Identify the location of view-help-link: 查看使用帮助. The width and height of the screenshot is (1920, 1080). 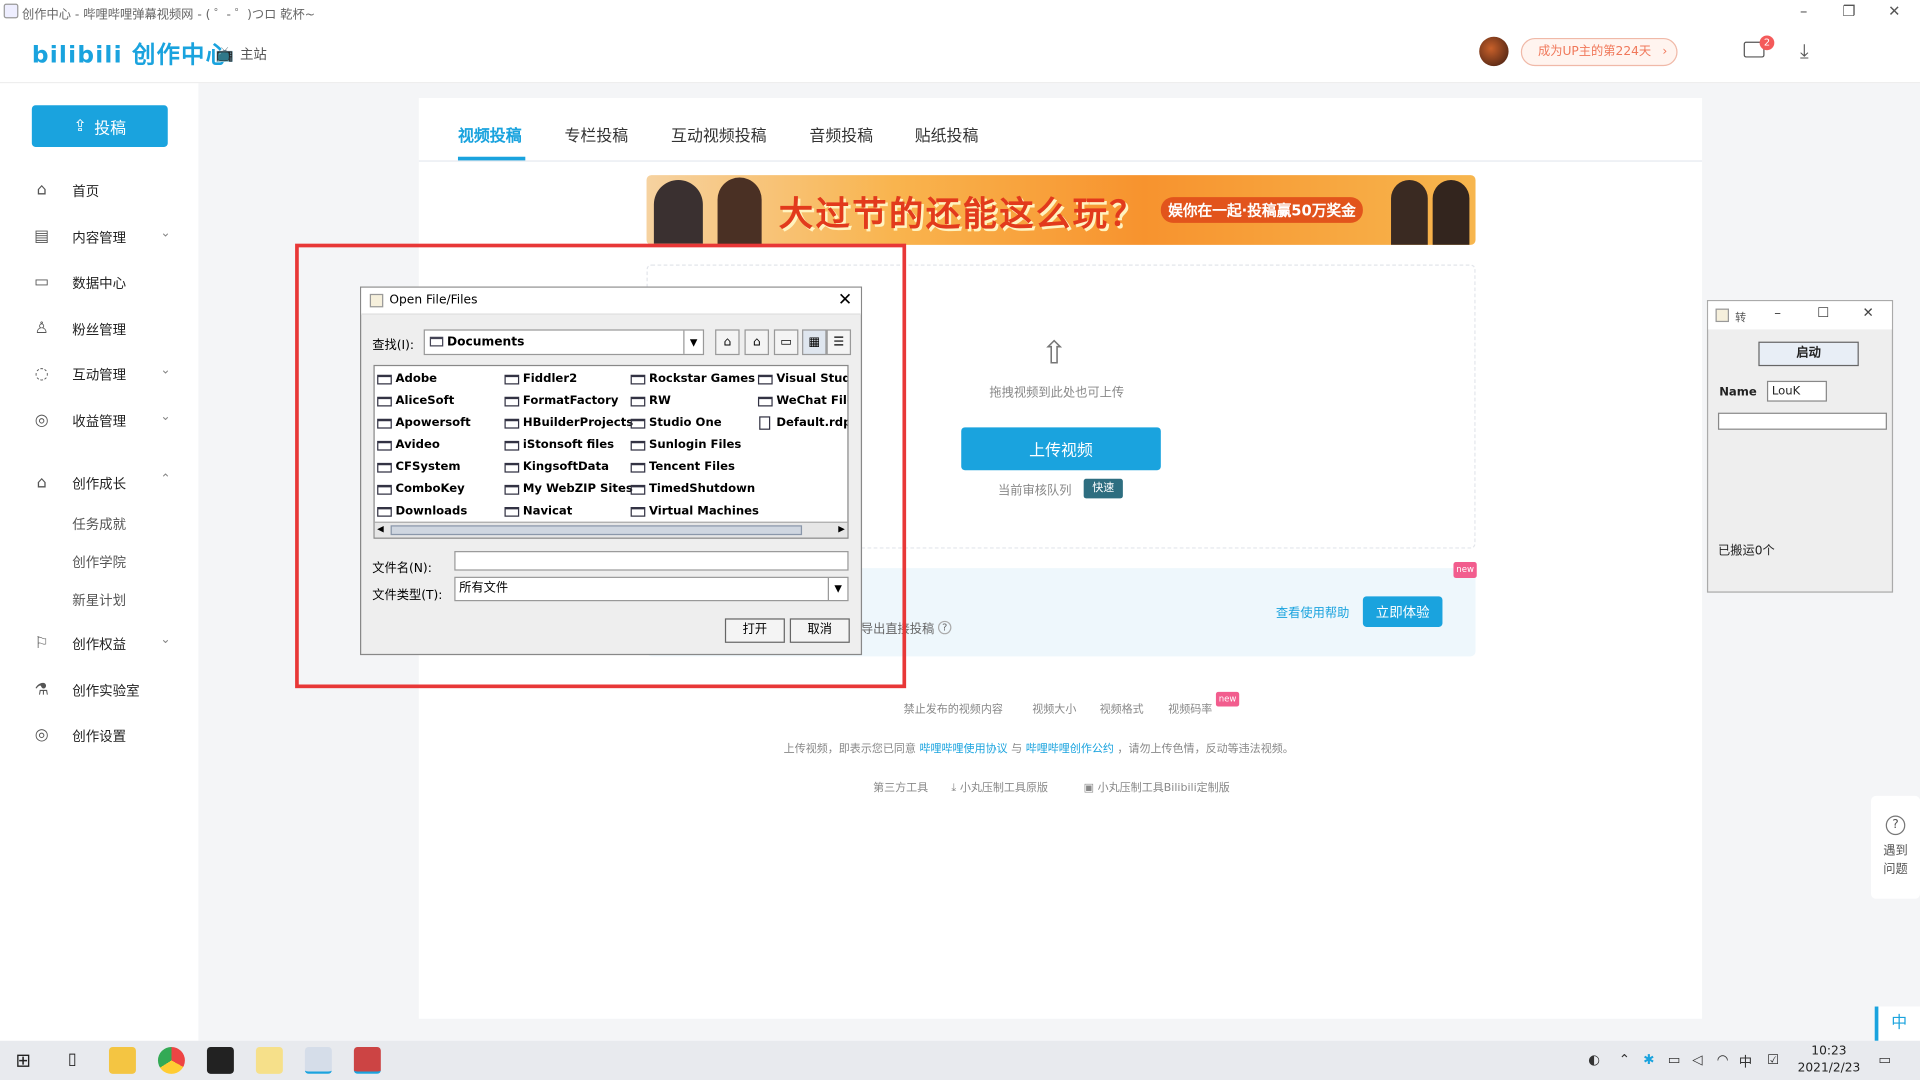
(1312, 611).